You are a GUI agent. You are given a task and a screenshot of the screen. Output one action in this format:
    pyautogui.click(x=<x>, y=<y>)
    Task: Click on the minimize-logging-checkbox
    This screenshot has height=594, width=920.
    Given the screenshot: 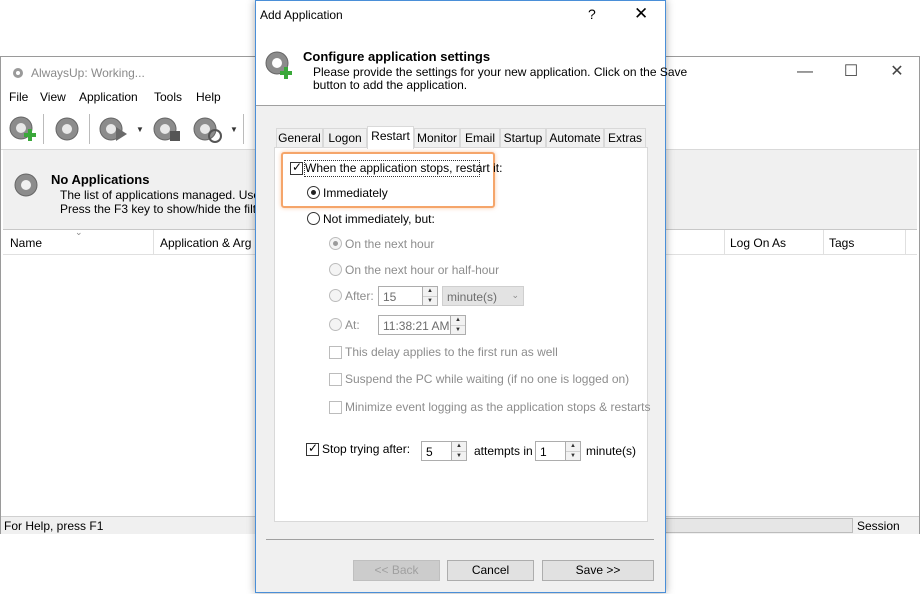 What is the action you would take?
    pyautogui.click(x=335, y=407)
    